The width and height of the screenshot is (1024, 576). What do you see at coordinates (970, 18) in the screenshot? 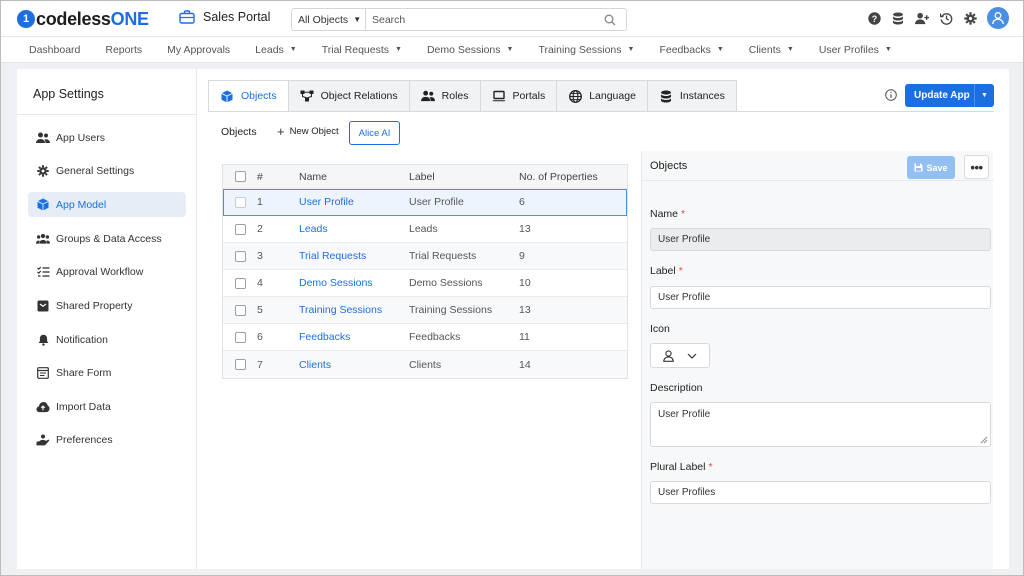
I see `settings-icon` at bounding box center [970, 18].